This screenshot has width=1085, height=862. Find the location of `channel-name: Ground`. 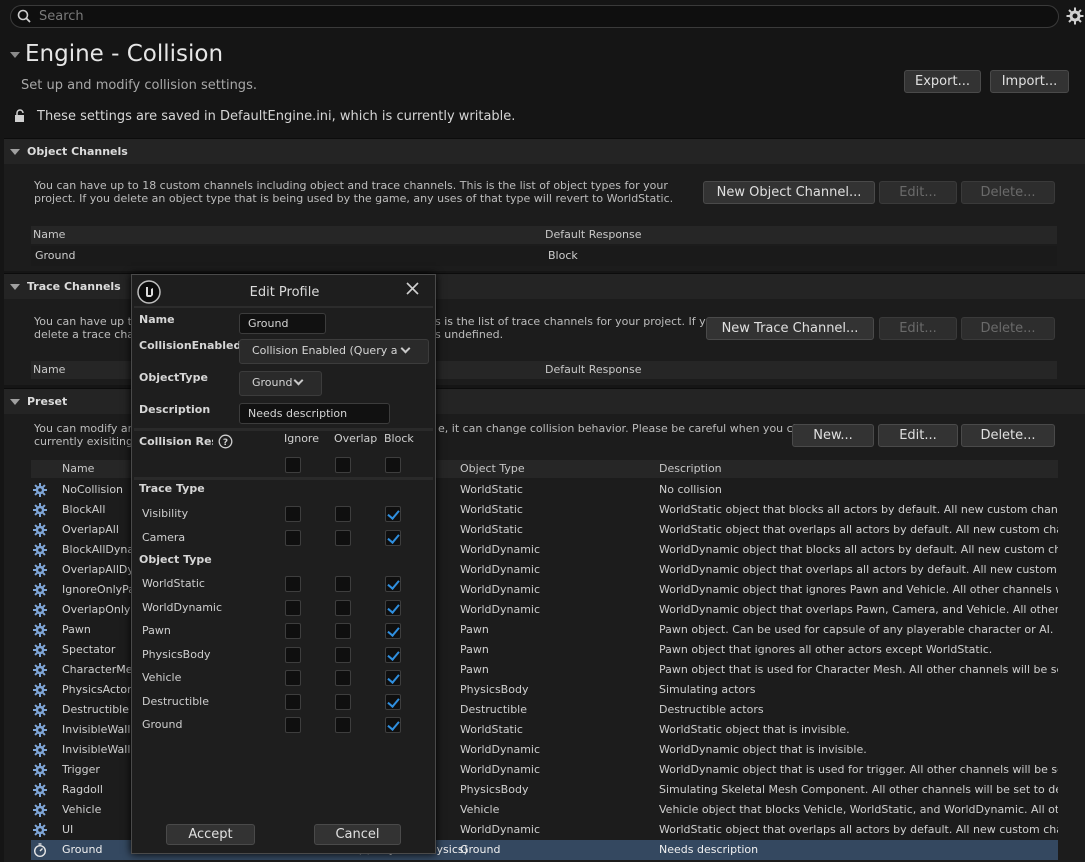

channel-name: Ground is located at coordinates (55, 255).